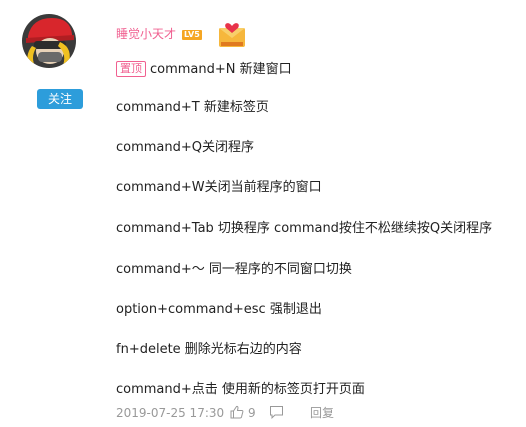 Image resolution: width=526 pixels, height=427 pixels. Describe the element at coordinates (60, 99) in the screenshot. I see `follow-button: 关注` at that location.